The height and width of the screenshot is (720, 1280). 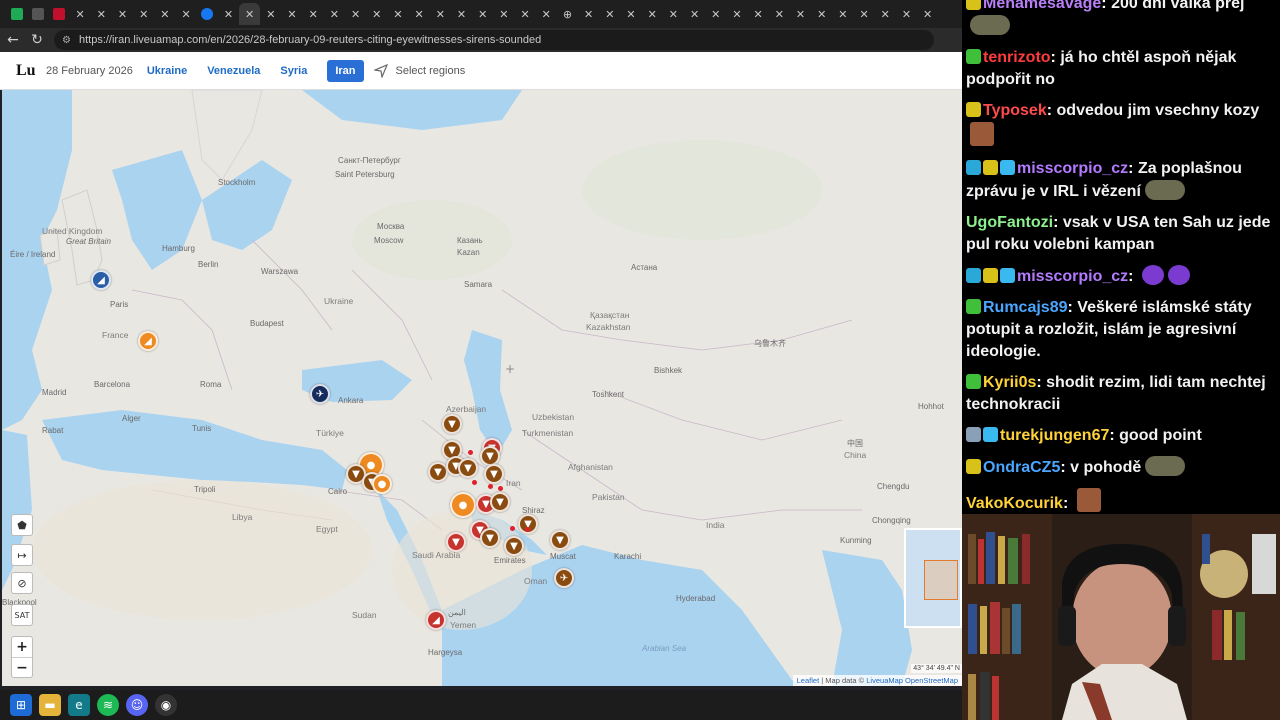 What do you see at coordinates (50, 705) in the screenshot?
I see `file-explorer-icon: ▬` at bounding box center [50, 705].